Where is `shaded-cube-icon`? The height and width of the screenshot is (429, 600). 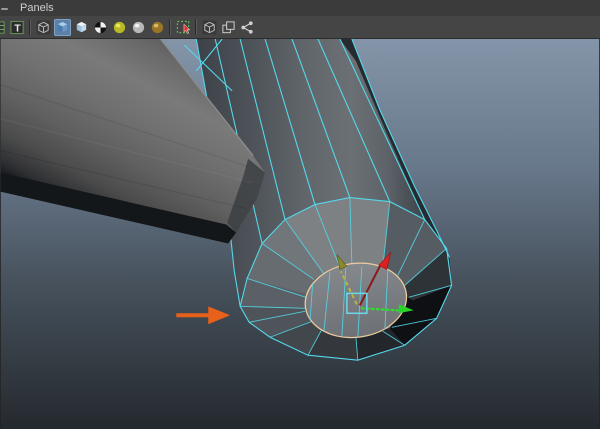
shaded-cube-icon is located at coordinates (62, 27).